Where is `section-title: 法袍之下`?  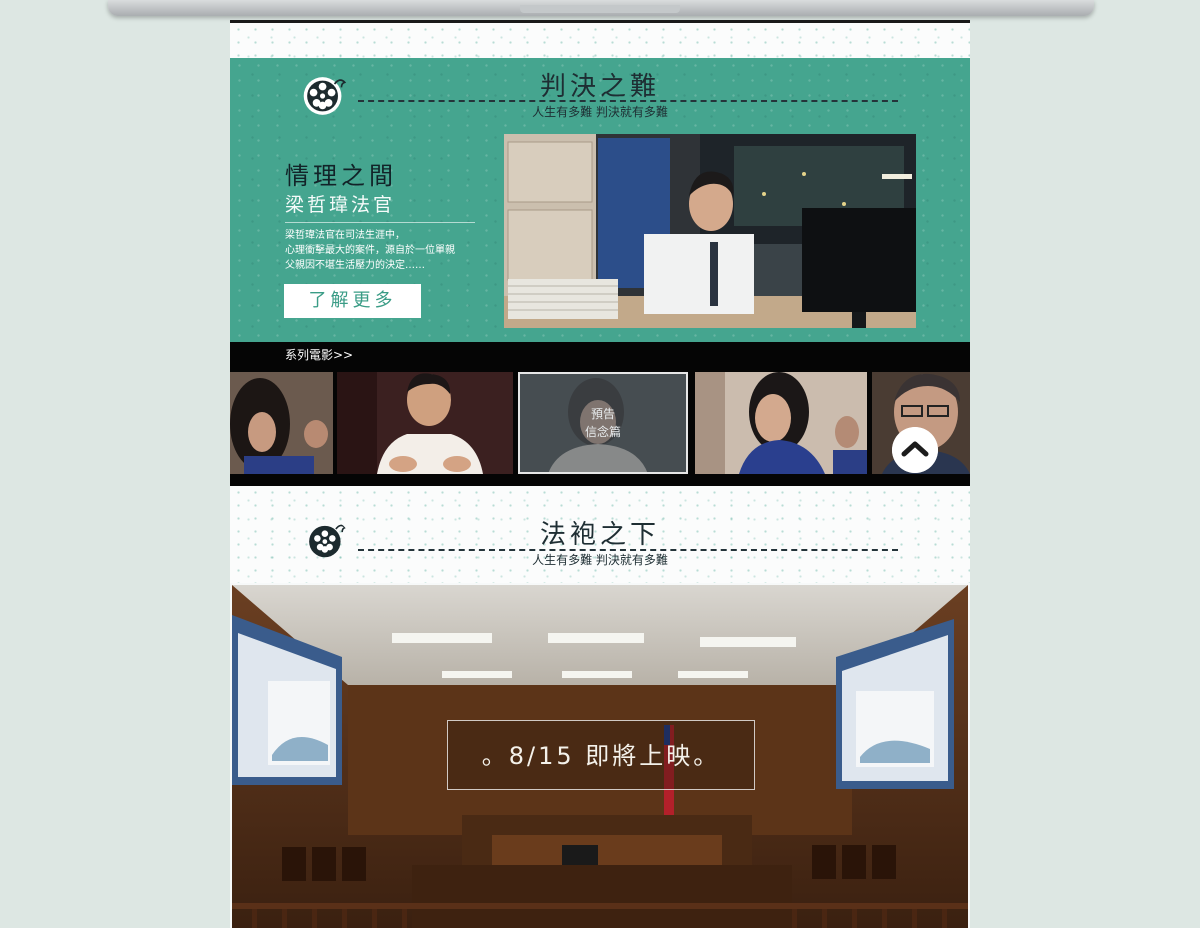 section-title: 法袍之下 is located at coordinates (599, 535).